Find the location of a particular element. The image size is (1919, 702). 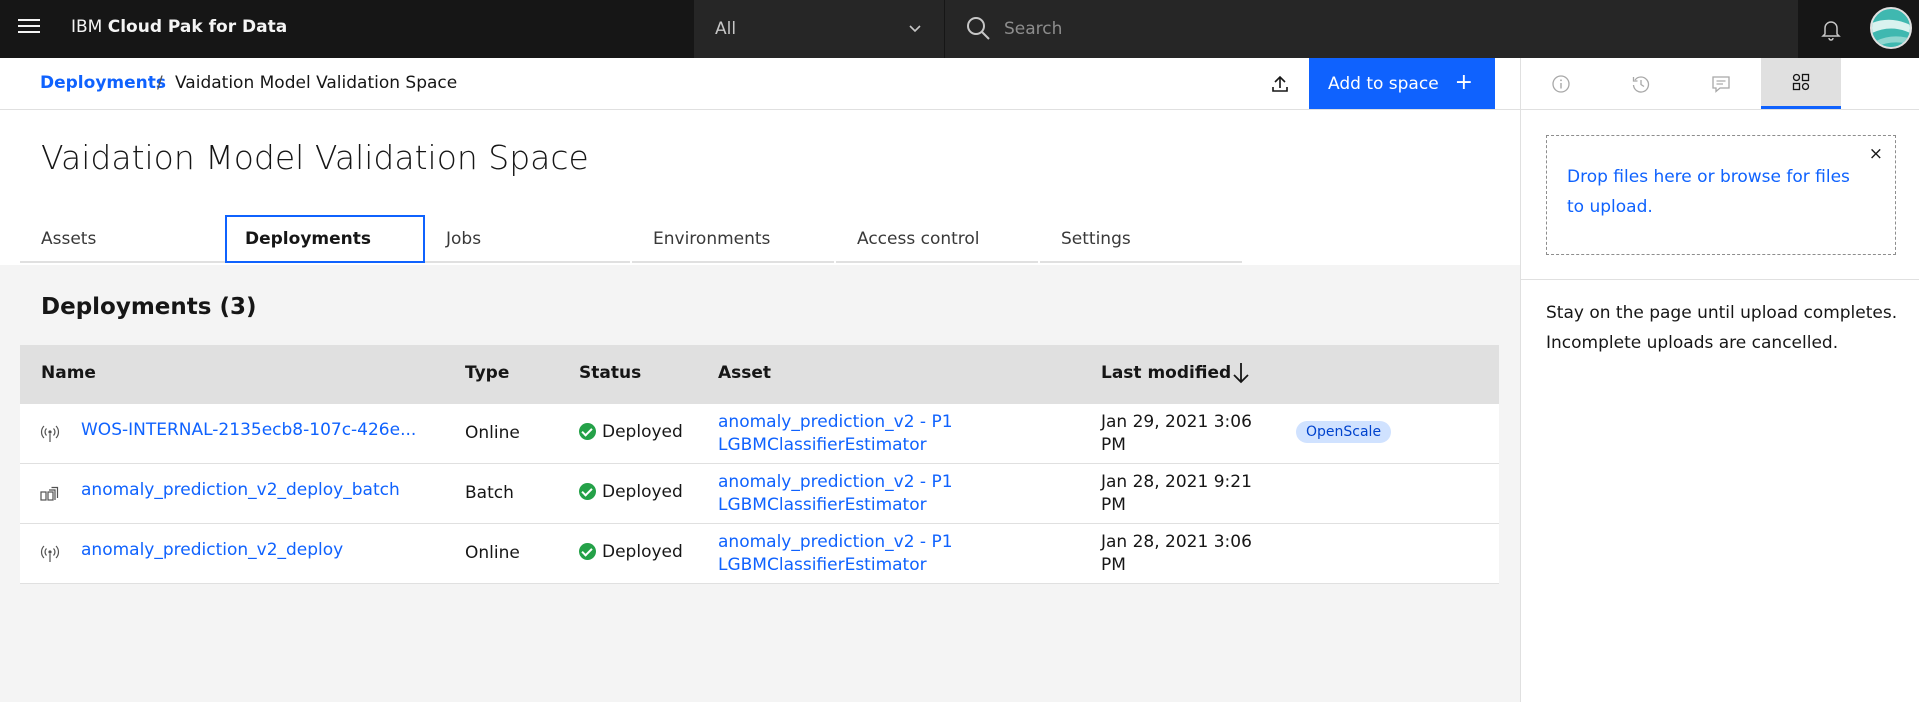

last-modified-date: Jan 28, 2021 9:21 is located at coordinates (1176, 482).